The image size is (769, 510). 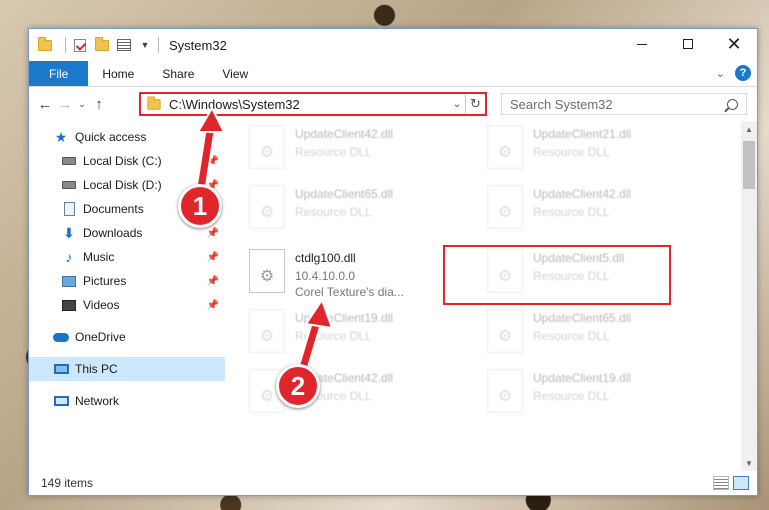 I want to click on music-icon: ♪, so click(x=69, y=257).